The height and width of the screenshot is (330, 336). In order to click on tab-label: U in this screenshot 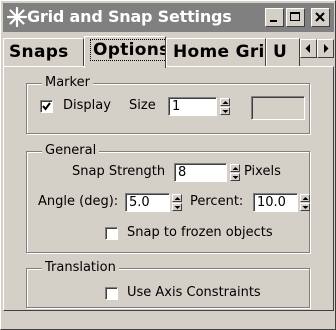, I will do `click(280, 52)`.